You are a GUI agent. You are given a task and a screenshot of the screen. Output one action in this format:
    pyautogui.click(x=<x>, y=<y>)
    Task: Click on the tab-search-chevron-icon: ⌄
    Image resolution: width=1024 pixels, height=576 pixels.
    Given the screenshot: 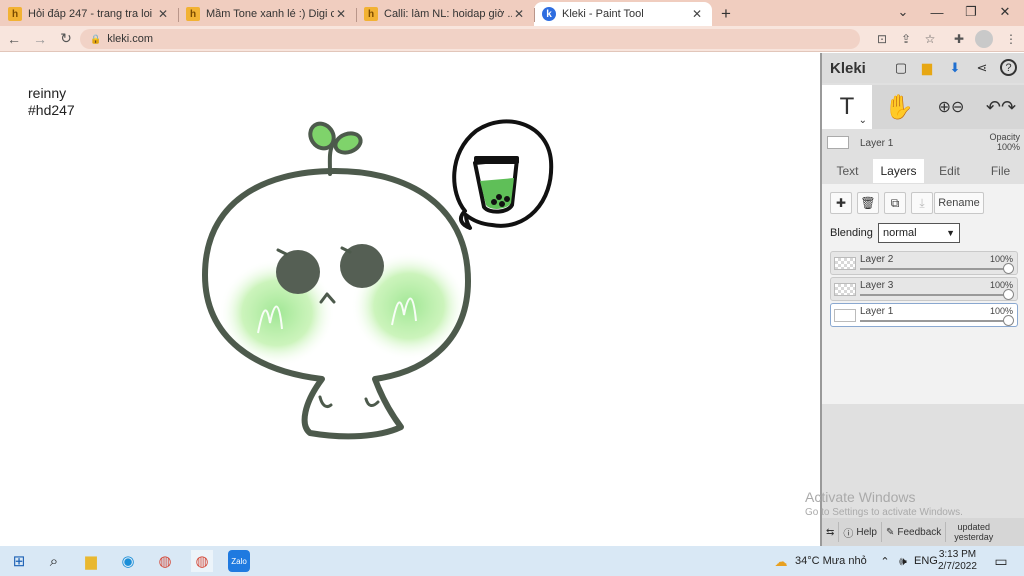 What is the action you would take?
    pyautogui.click(x=903, y=12)
    